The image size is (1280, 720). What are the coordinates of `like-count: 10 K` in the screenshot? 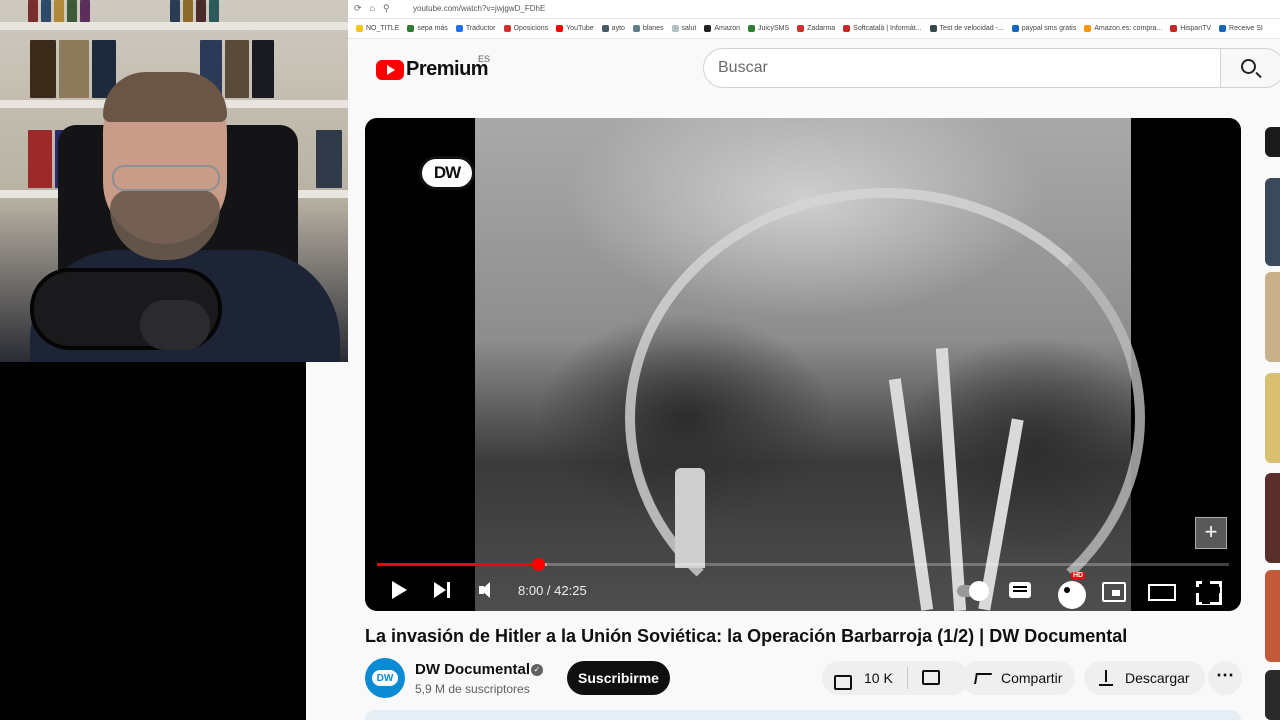 It's located at (878, 678).